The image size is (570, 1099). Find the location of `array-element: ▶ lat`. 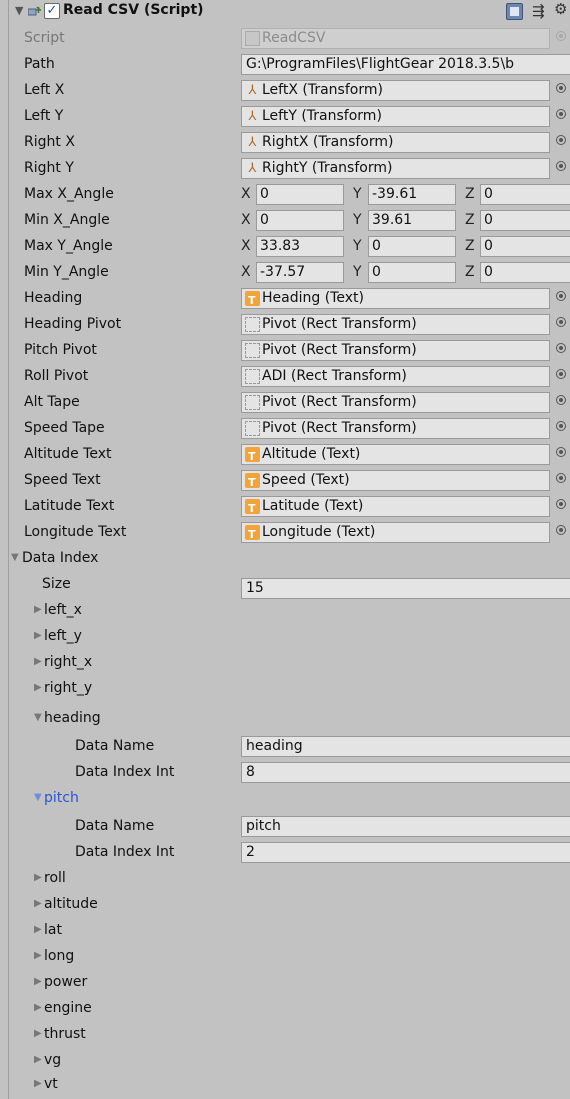

array-element: ▶ lat is located at coordinates (289, 931).